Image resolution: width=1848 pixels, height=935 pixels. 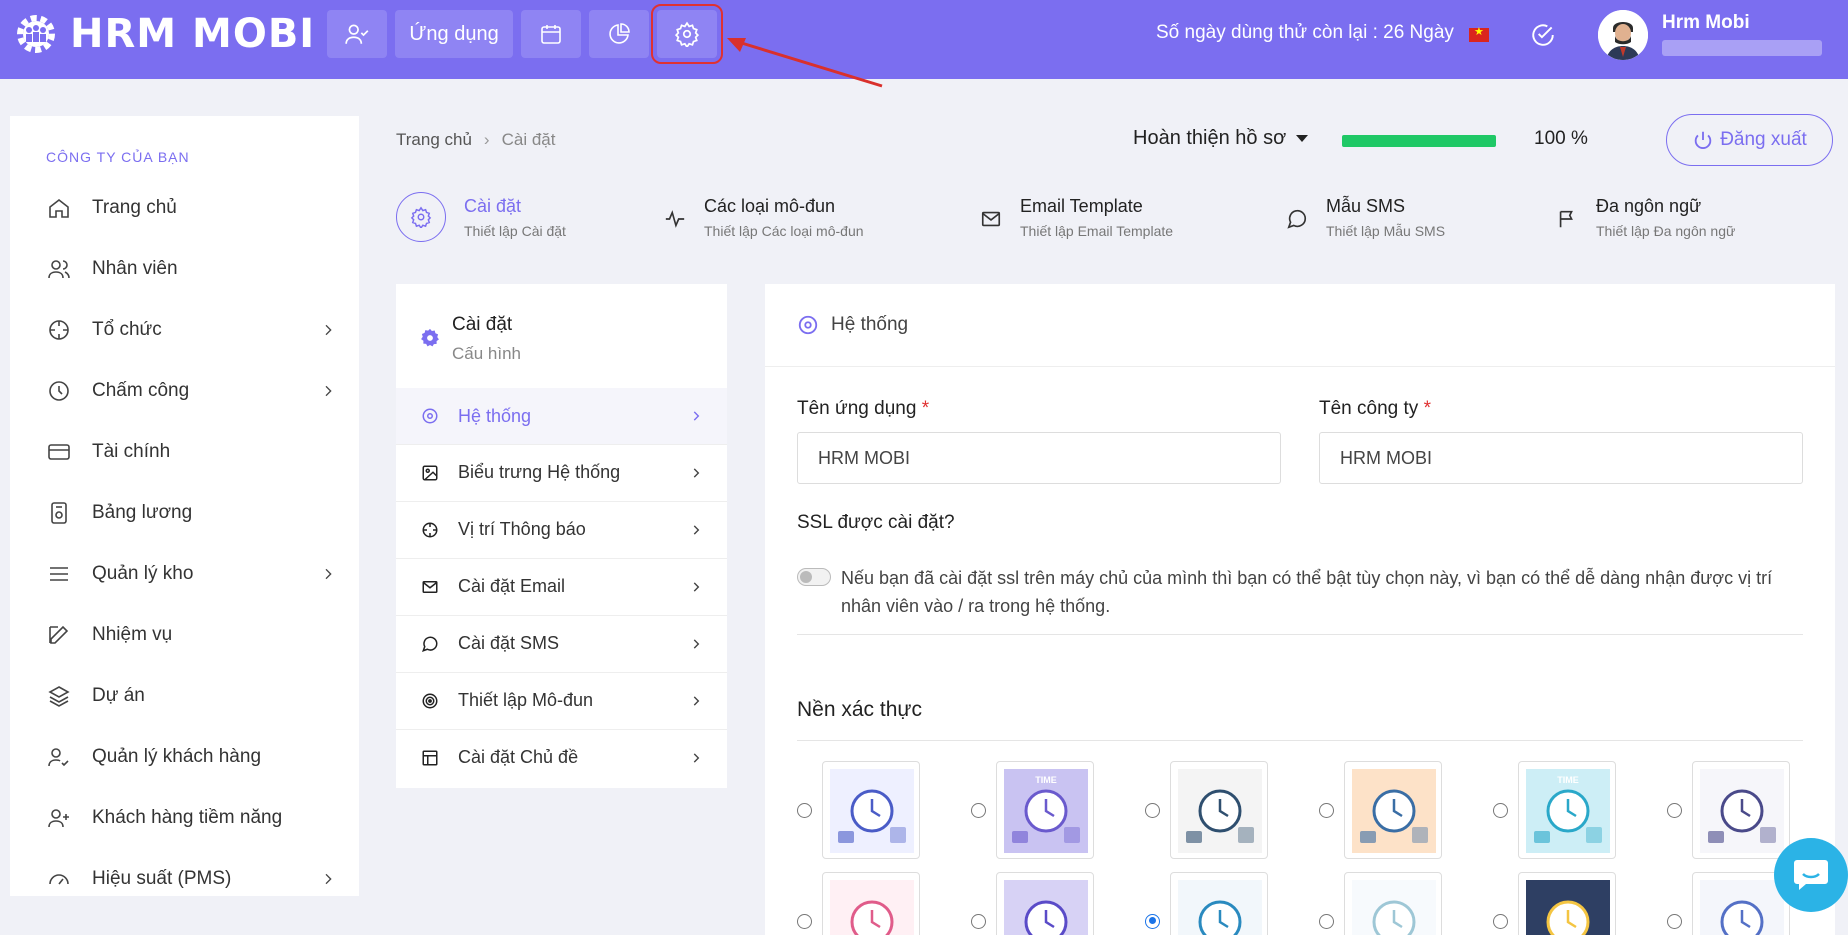 What do you see at coordinates (561, 757) in the screenshot?
I see `menu-item-theme-settings: Cài đặt Chủ đề` at bounding box center [561, 757].